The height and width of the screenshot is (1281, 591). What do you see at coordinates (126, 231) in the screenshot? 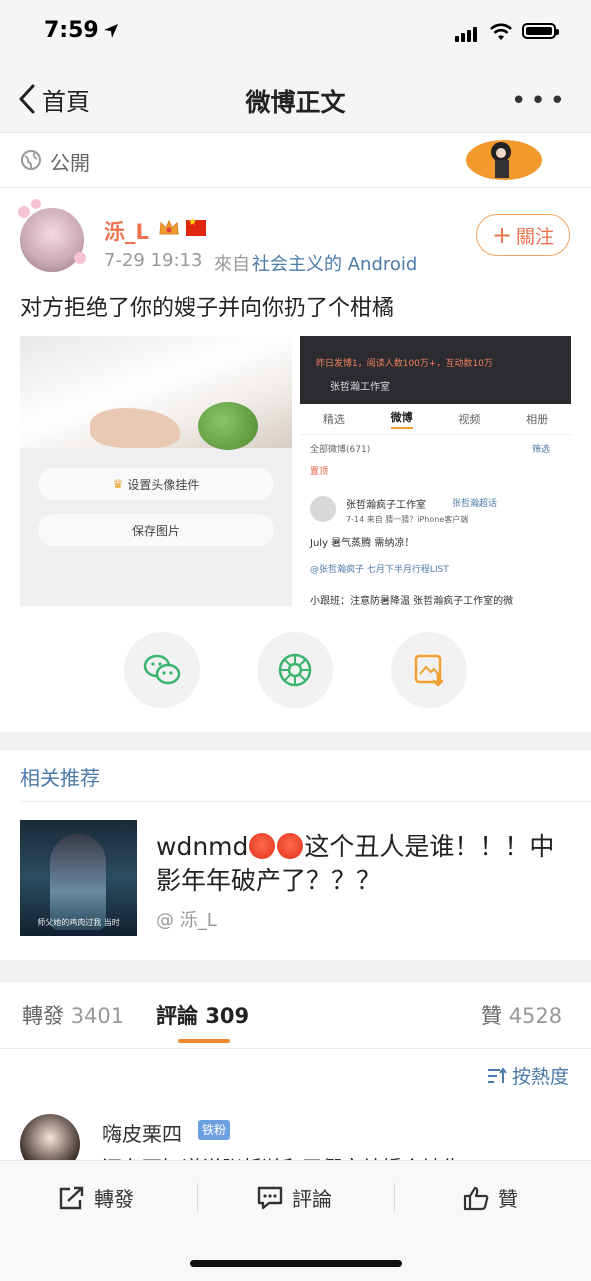
I see `username: 泺_L` at bounding box center [126, 231].